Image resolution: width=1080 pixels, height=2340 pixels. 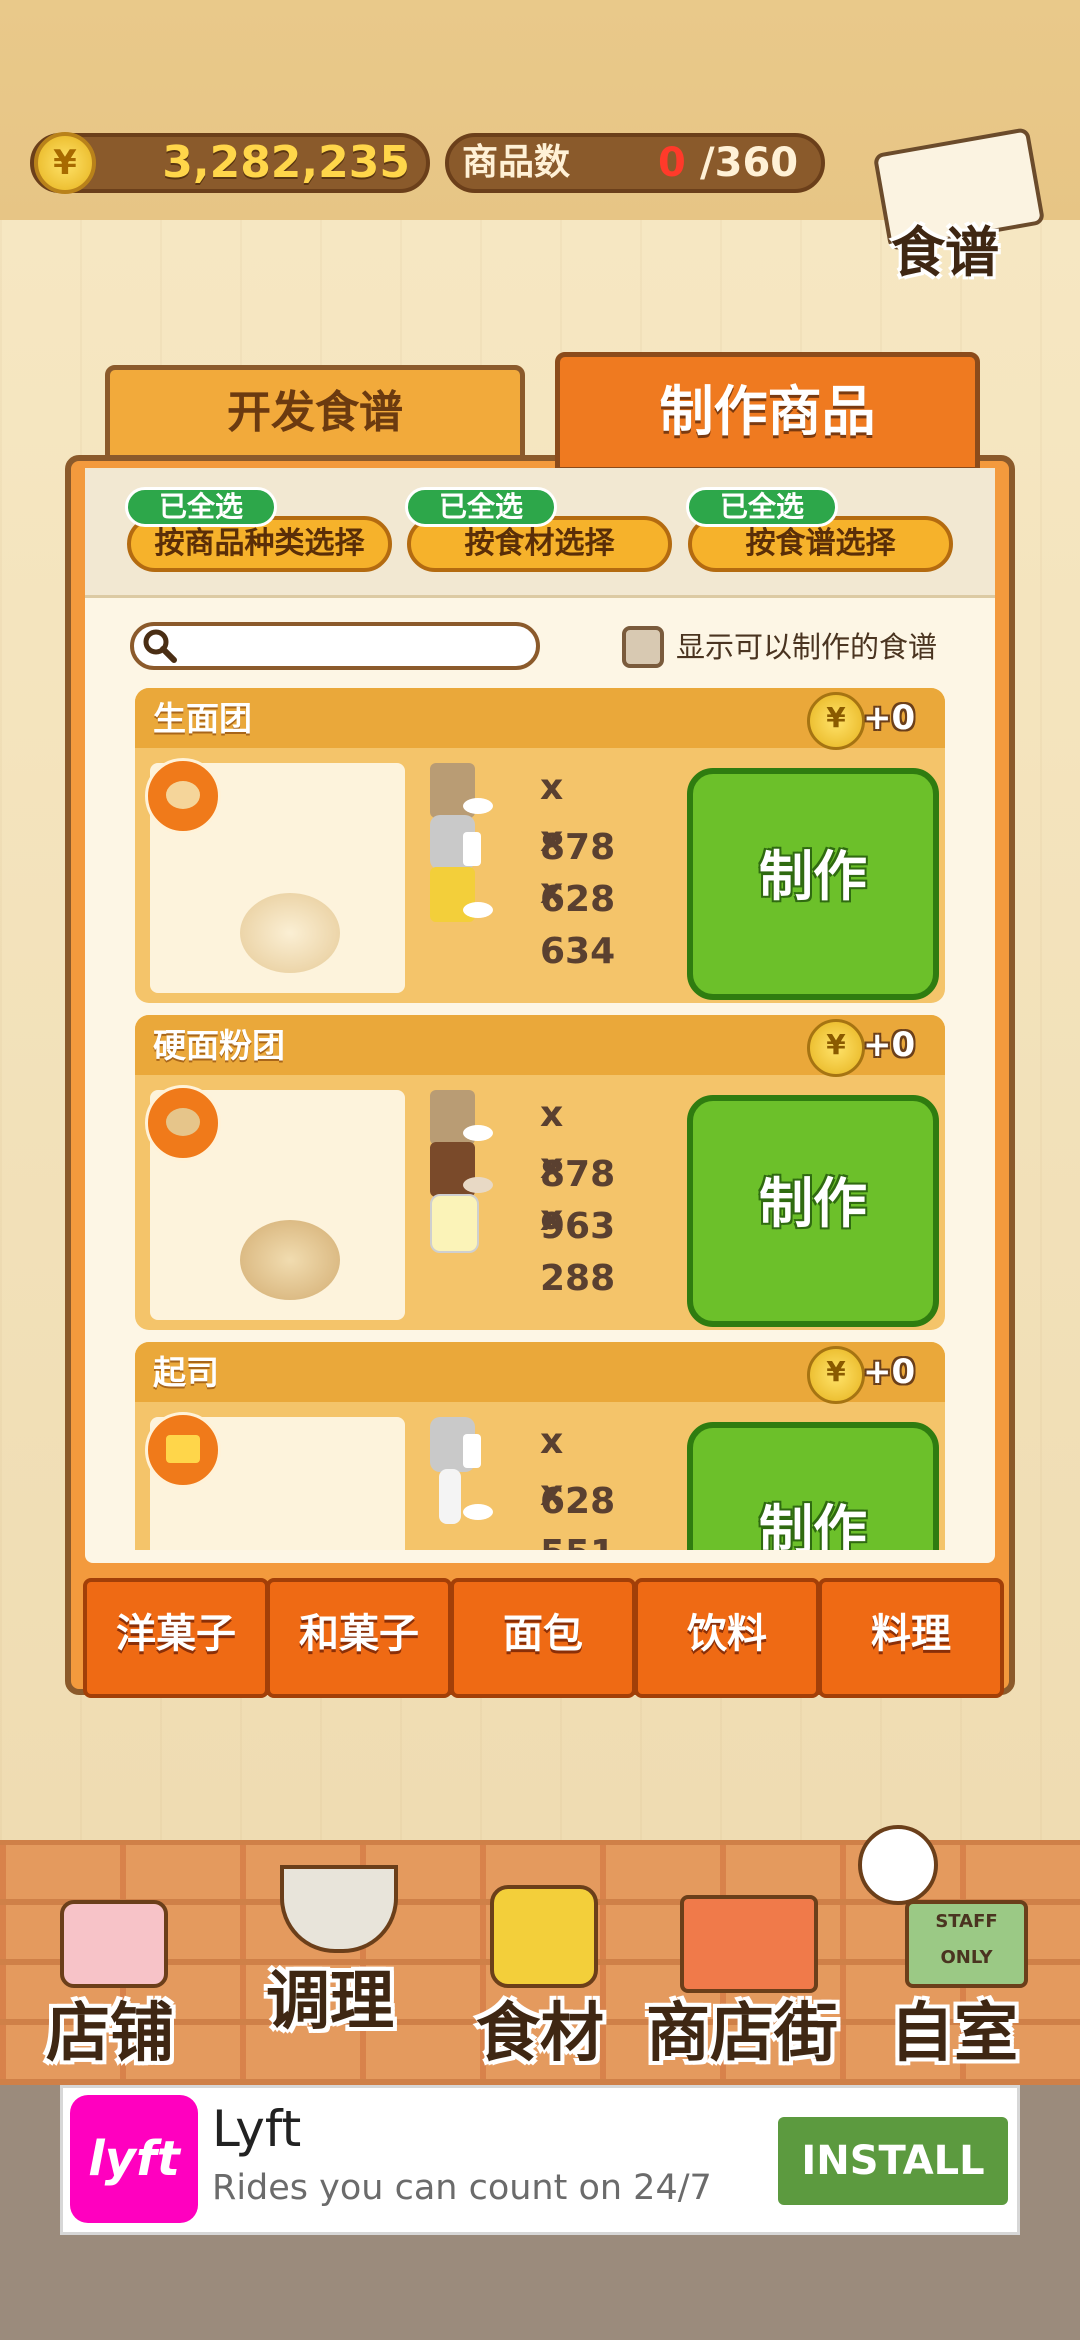 I want to click on recipe-card: 生面团 ¥ +0 x 878 x 628 x 634 制作, so click(x=540, y=845).